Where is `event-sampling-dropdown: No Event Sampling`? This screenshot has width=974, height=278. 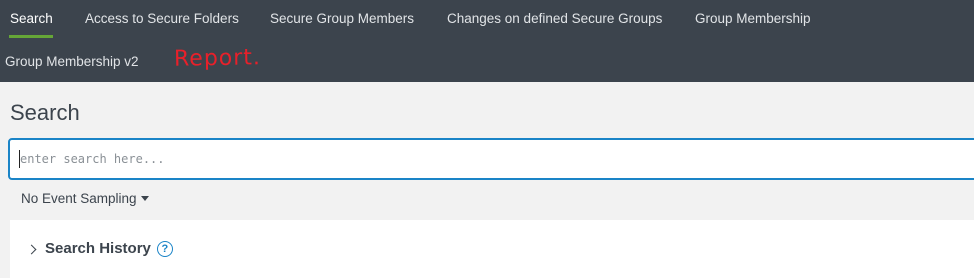
event-sampling-dropdown: No Event Sampling is located at coordinates (85, 199).